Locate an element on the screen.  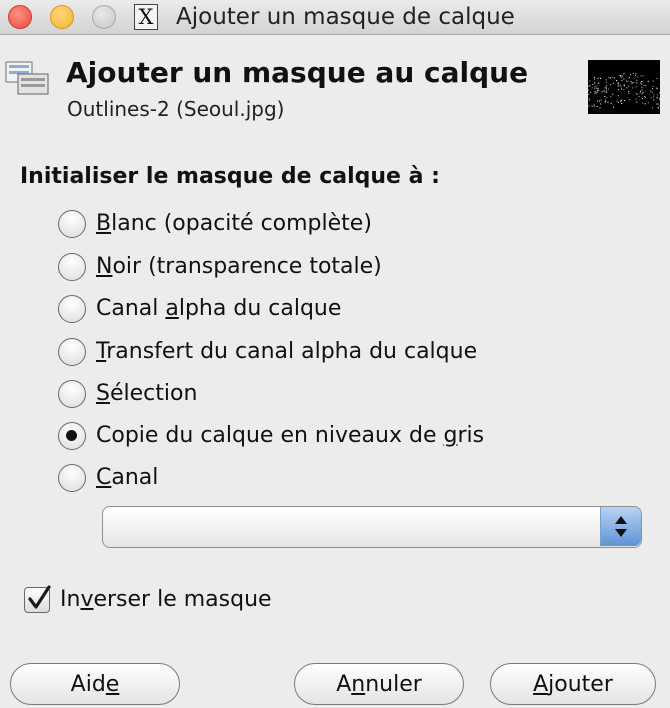
title-bar: X Ajouter un masque de calque is located at coordinates (335, 17).